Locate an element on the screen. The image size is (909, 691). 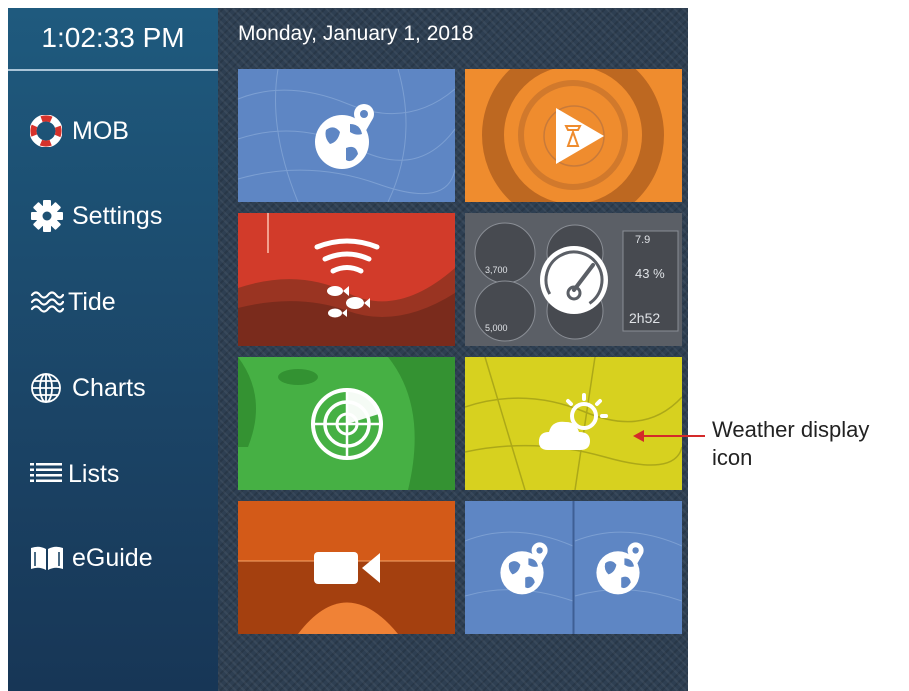
play-transducer-icon is located at coordinates (573, 135).